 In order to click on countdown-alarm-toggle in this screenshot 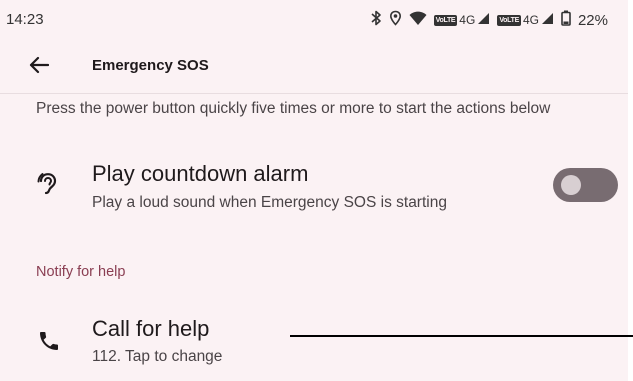, I will do `click(585, 185)`.